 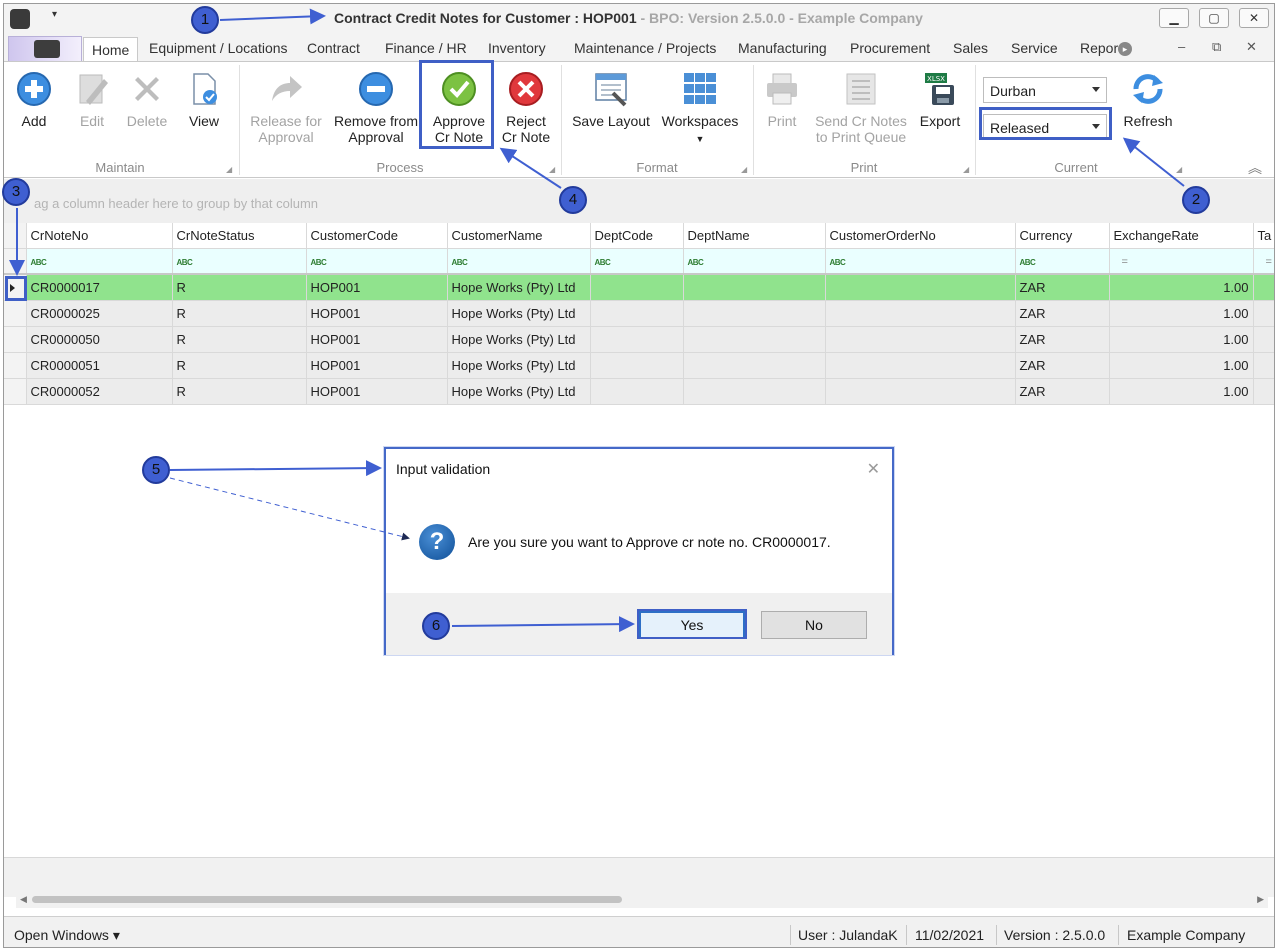 I want to click on tab-home: Home, so click(x=111, y=50).